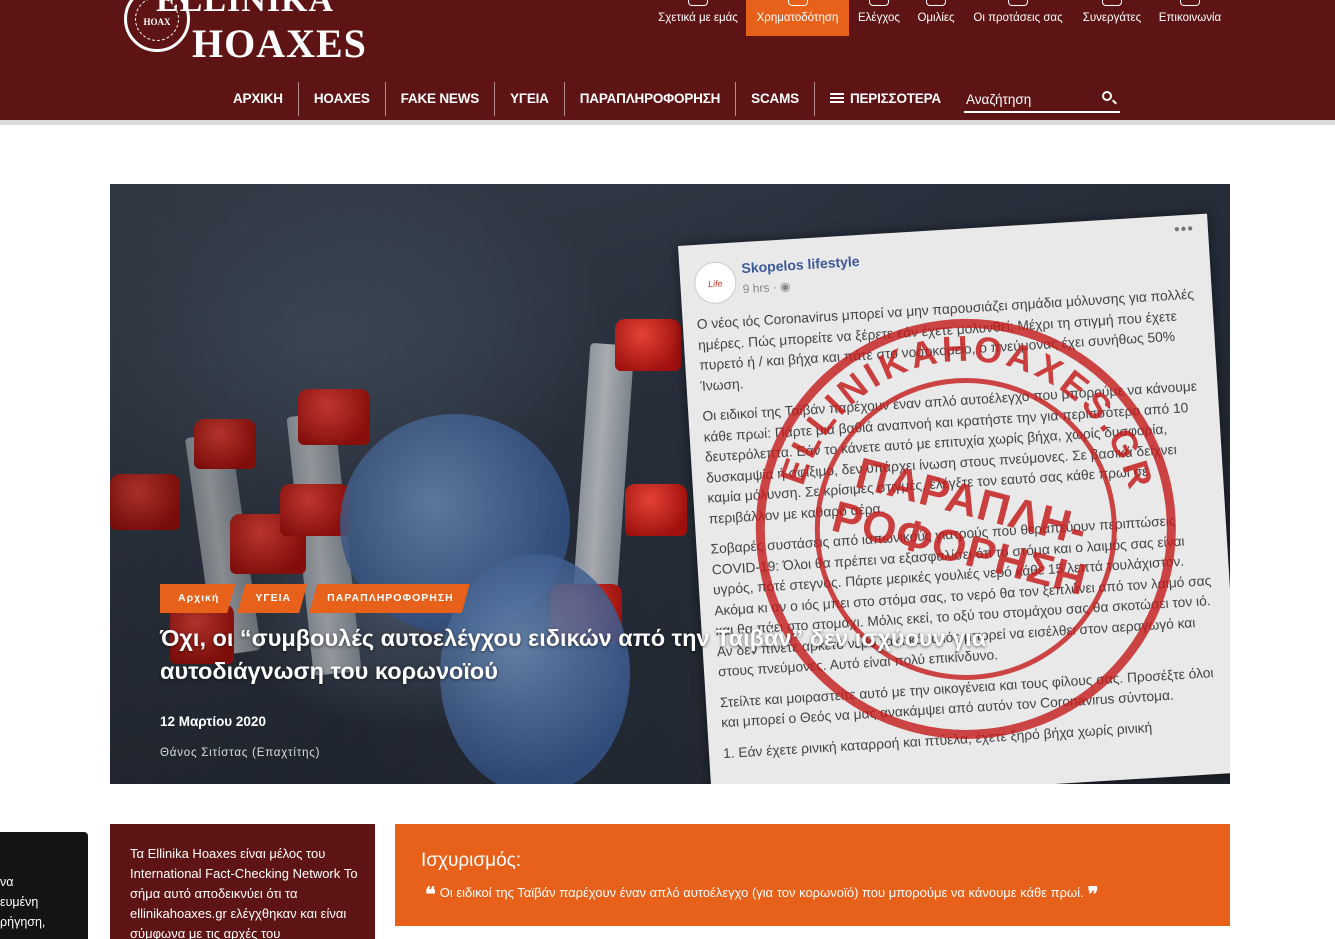 The height and width of the screenshot is (939, 1335). What do you see at coordinates (667, 122) in the screenshot?
I see `header-divider` at bounding box center [667, 122].